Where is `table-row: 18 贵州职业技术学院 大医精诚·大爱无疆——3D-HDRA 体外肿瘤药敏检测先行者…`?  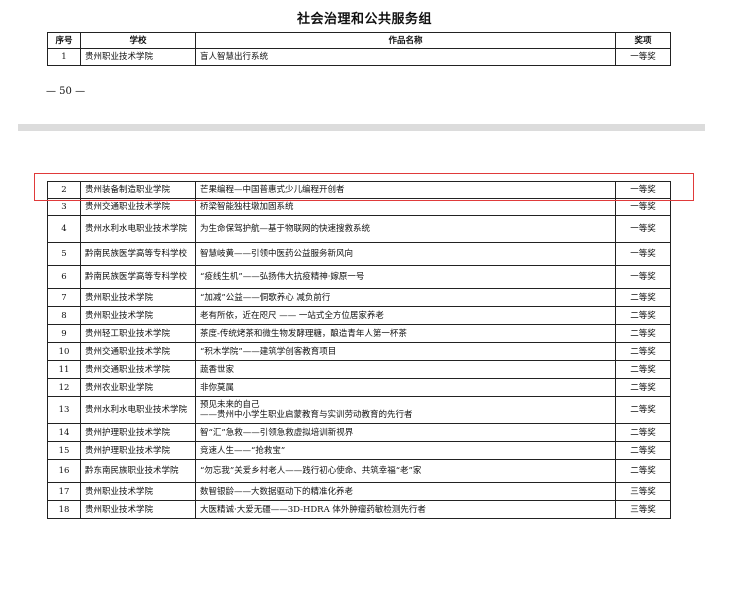
table-row: 18 贵州职业技术学院 大医精诚·大爱无疆——3D-HDRA 体外肿瘤药敏检测先行者… is located at coordinates (359, 509).